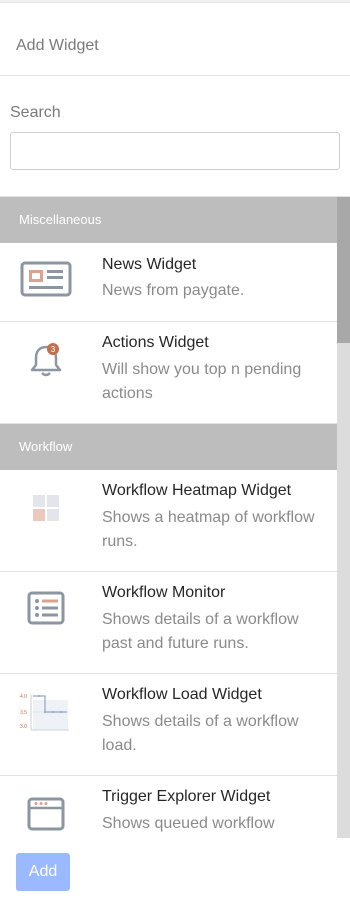 The height and width of the screenshot is (908, 350). I want to click on category-header-workflow: Workflow, so click(168, 447).